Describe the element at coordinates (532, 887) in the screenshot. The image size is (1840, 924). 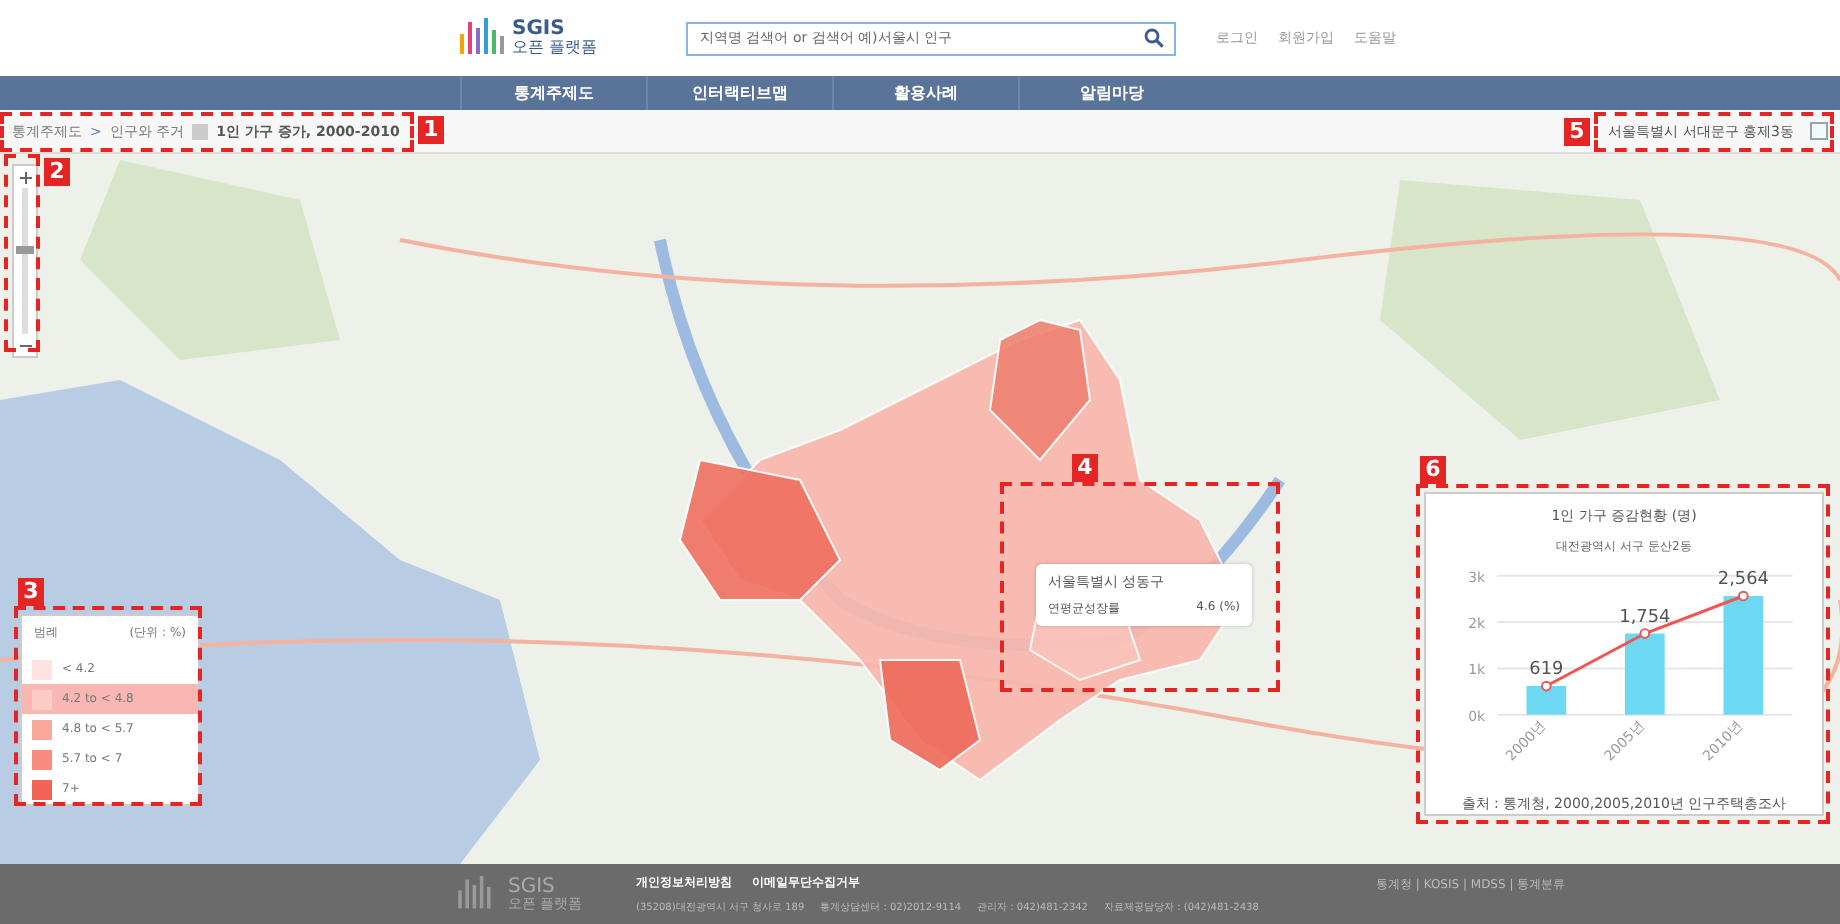
I see `footer-logo-title: SGIS` at that location.